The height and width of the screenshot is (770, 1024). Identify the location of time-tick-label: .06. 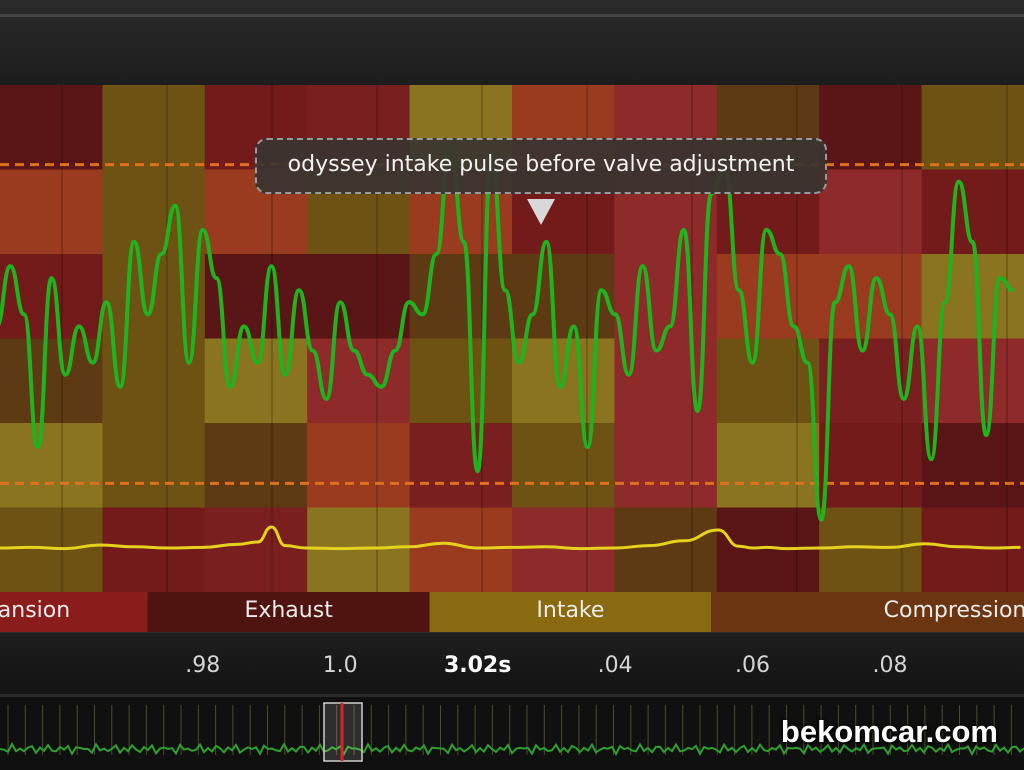
(753, 665).